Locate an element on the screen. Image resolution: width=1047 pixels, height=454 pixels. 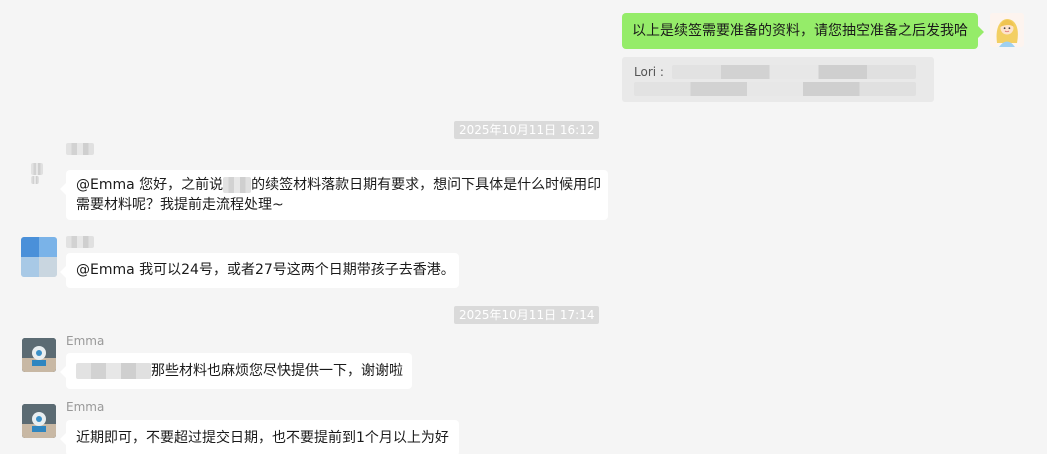
message-line-2: 需要材料呢？我提前走流程处理~ is located at coordinates (180, 205).